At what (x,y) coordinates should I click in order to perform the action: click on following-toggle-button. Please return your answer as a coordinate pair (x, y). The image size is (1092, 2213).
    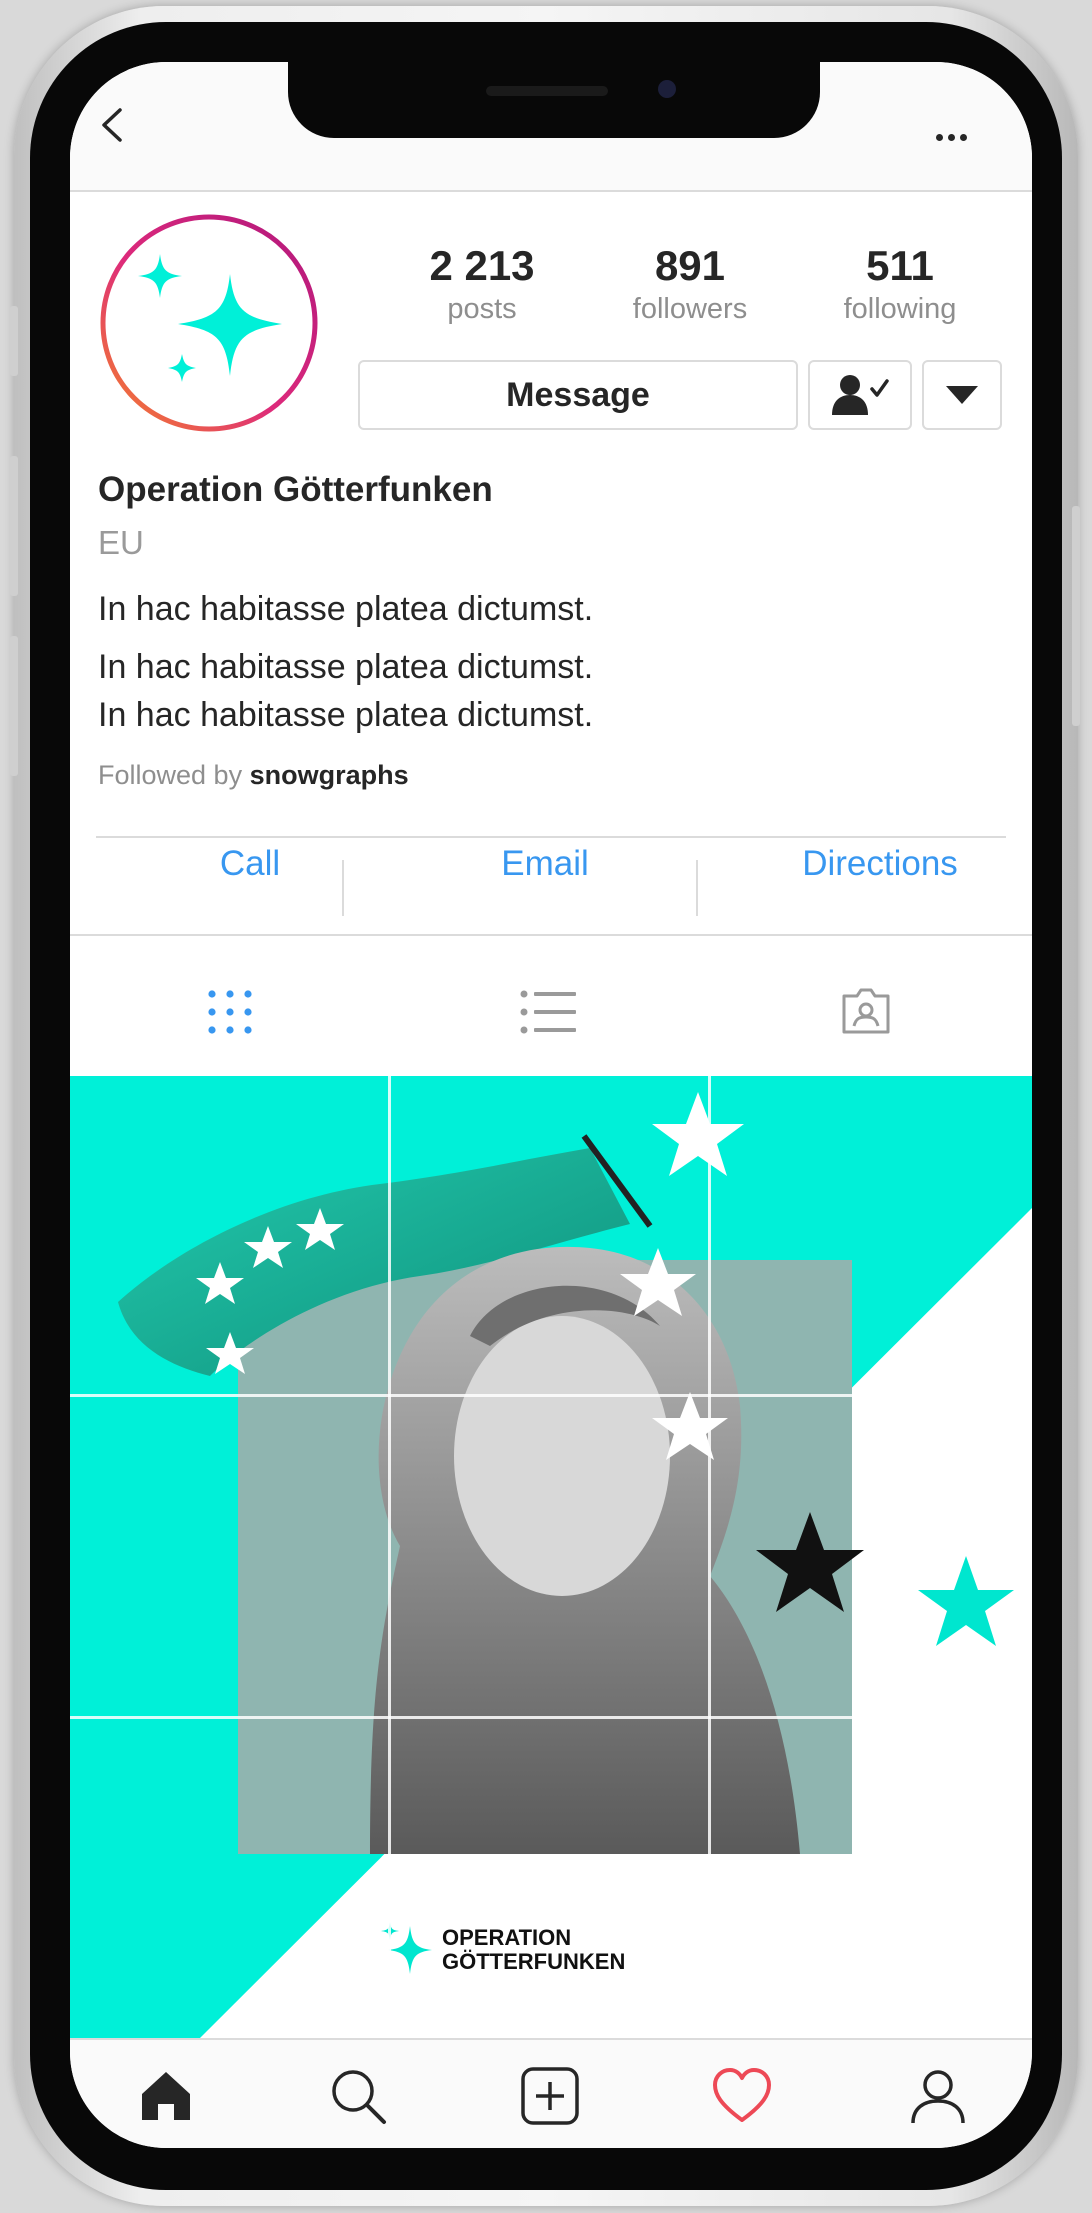
    Looking at the image, I should click on (860, 395).